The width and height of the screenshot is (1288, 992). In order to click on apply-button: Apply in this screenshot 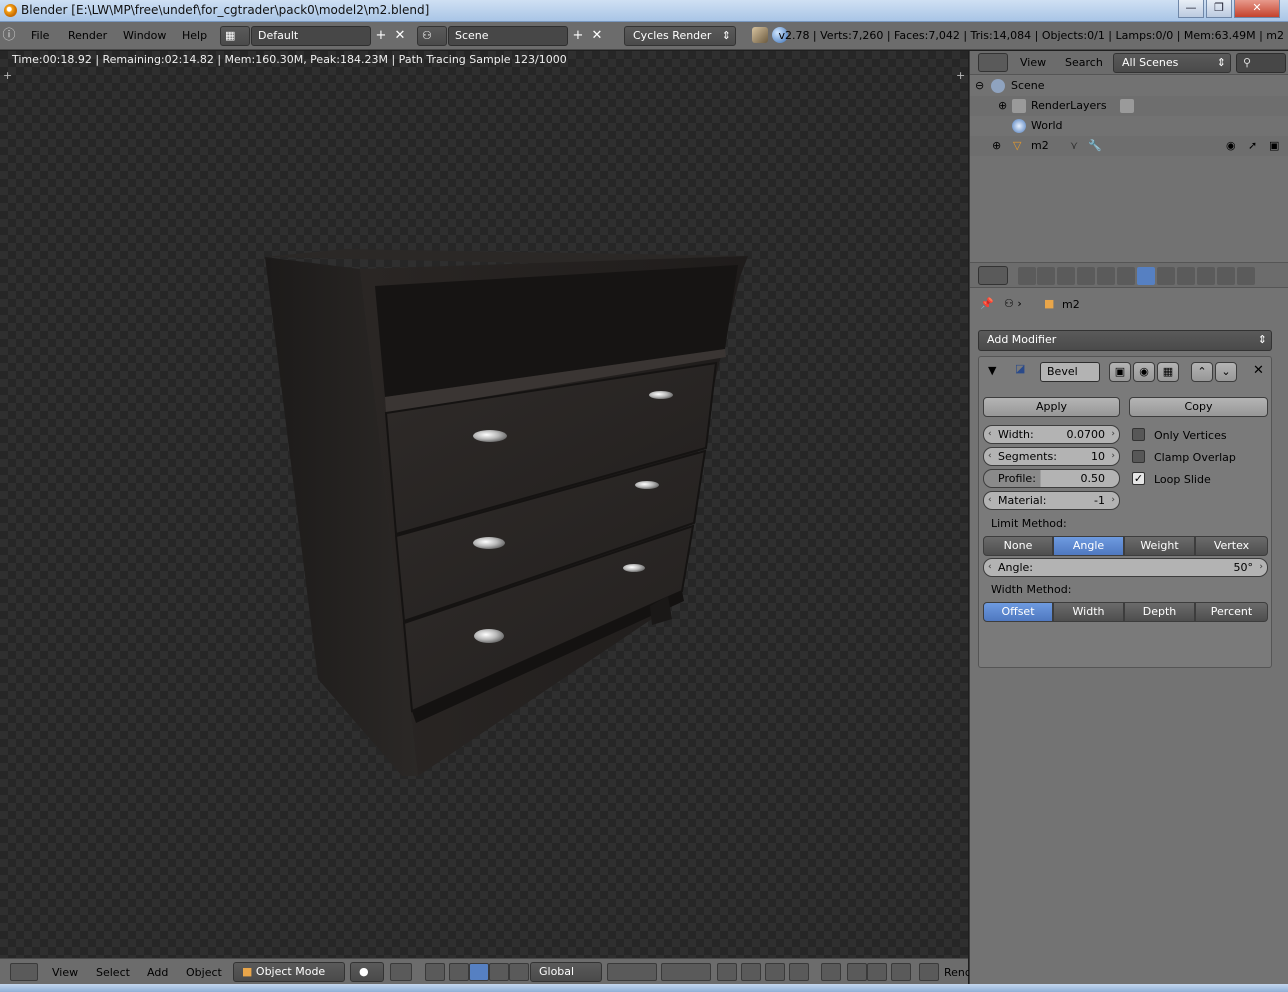, I will do `click(1051, 407)`.